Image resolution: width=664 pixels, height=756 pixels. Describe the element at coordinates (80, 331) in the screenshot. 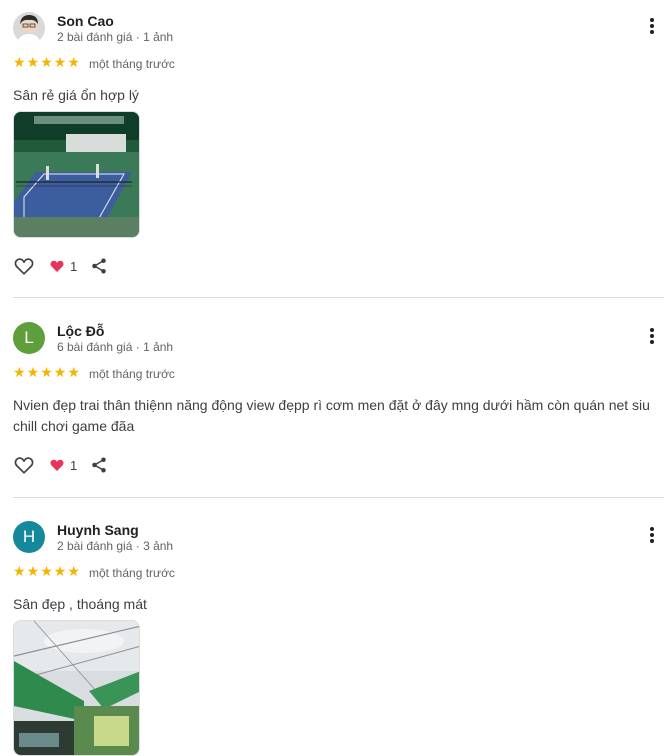

I see `reviewer-name: Lộc Đỗ` at that location.